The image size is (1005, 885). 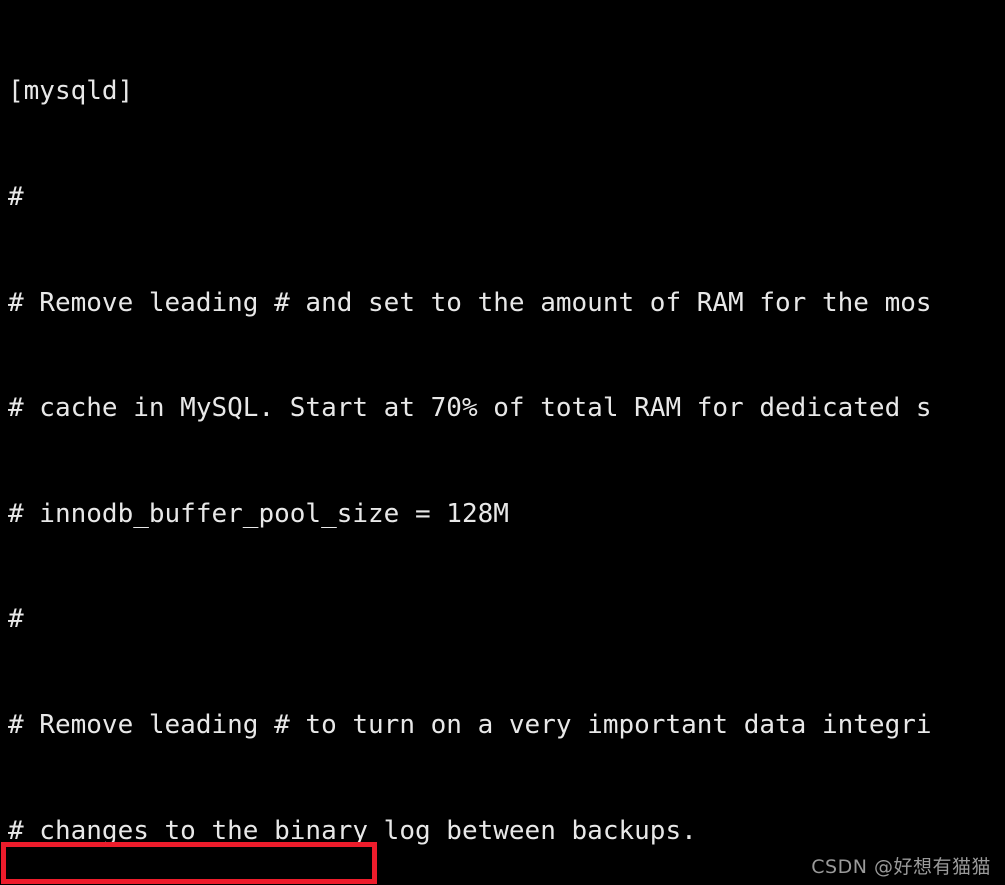 I want to click on code-line: [mysqld], so click(x=71, y=91).